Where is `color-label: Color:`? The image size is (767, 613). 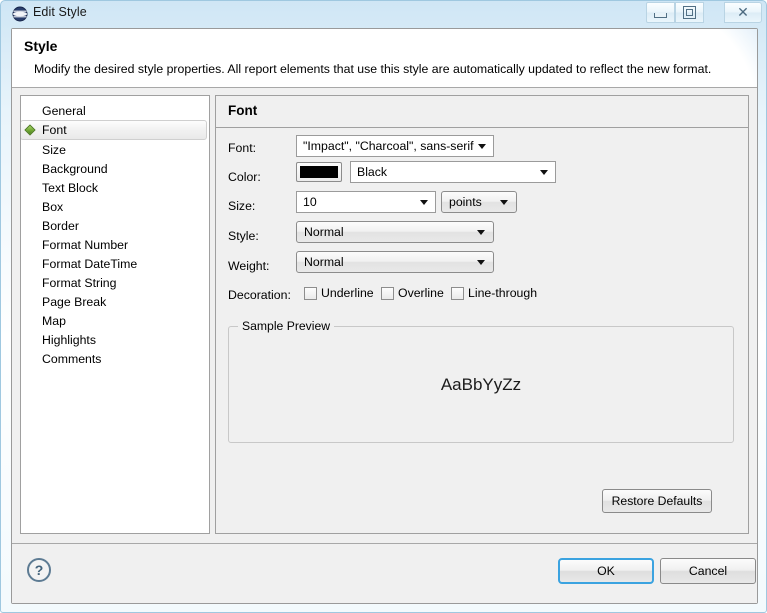
color-label: Color: is located at coordinates (244, 177).